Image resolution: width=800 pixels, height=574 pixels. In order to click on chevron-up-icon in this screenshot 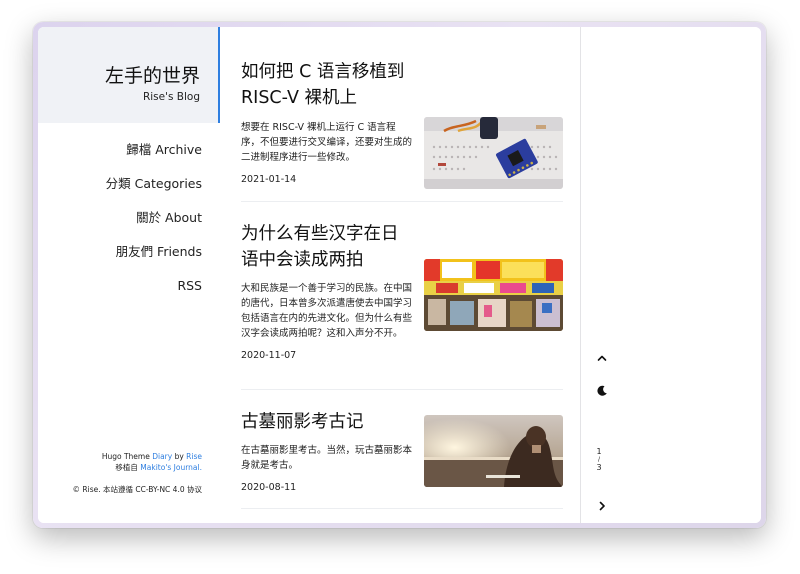, I will do `click(602, 358)`.